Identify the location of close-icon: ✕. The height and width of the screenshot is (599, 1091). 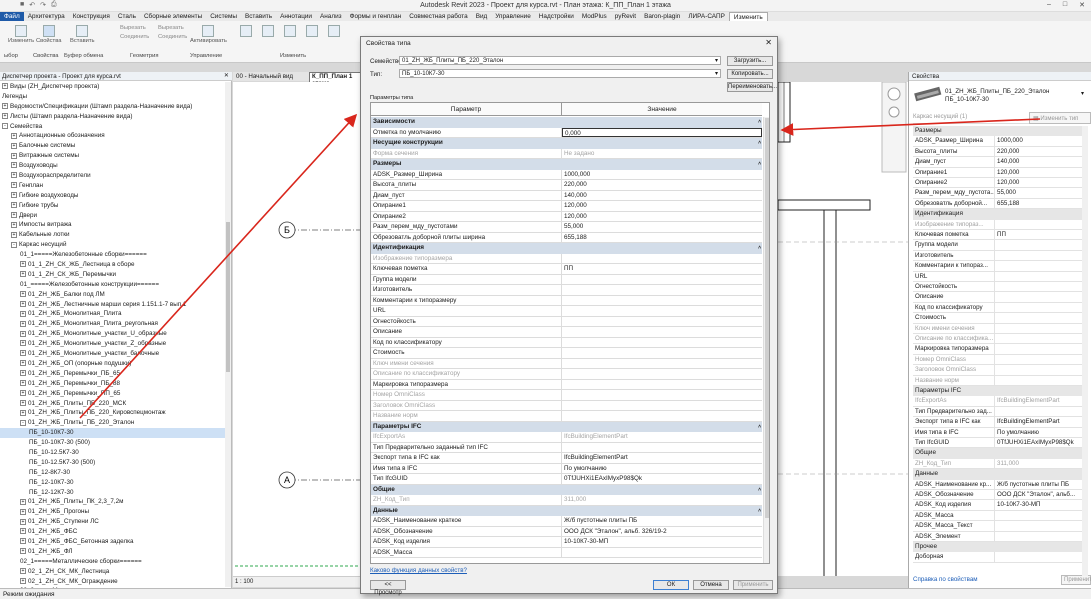
(226, 75).